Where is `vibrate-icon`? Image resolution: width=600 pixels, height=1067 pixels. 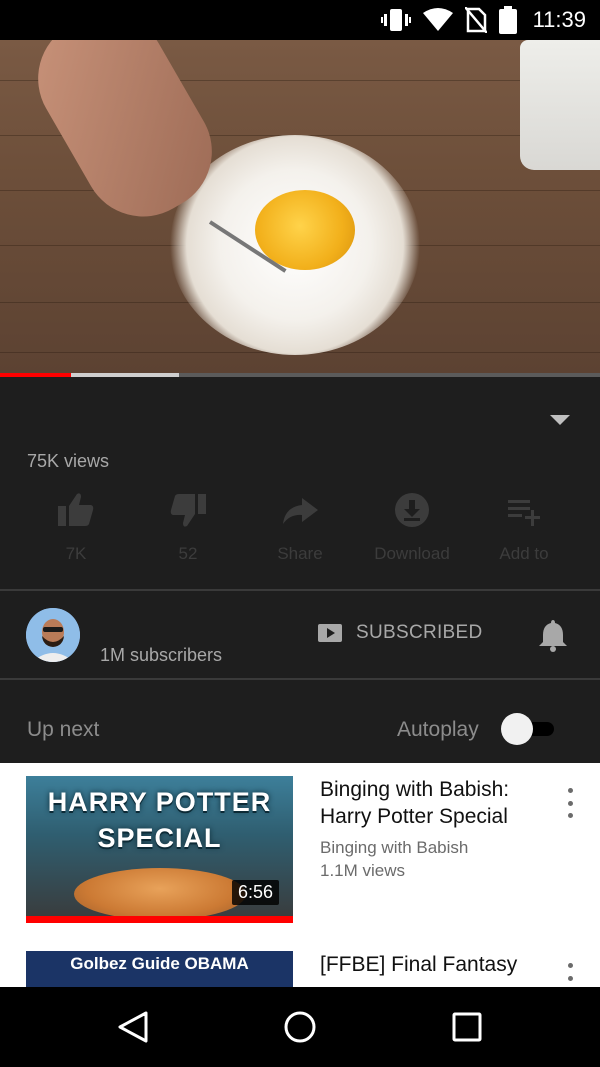 vibrate-icon is located at coordinates (395, 20).